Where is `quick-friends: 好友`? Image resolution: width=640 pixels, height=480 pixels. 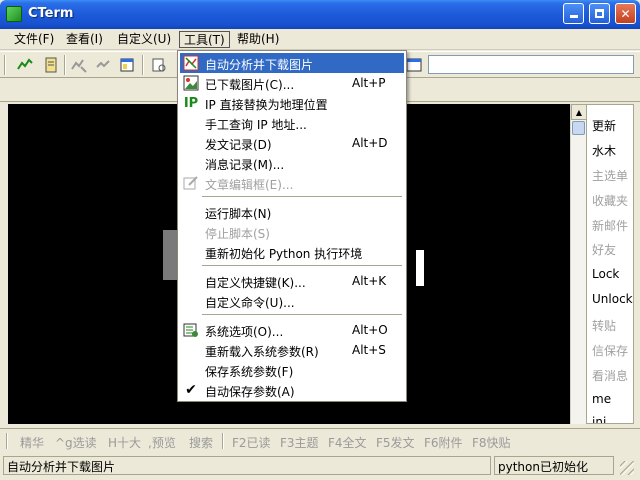
quick-friends: 好友 is located at coordinates (604, 249).